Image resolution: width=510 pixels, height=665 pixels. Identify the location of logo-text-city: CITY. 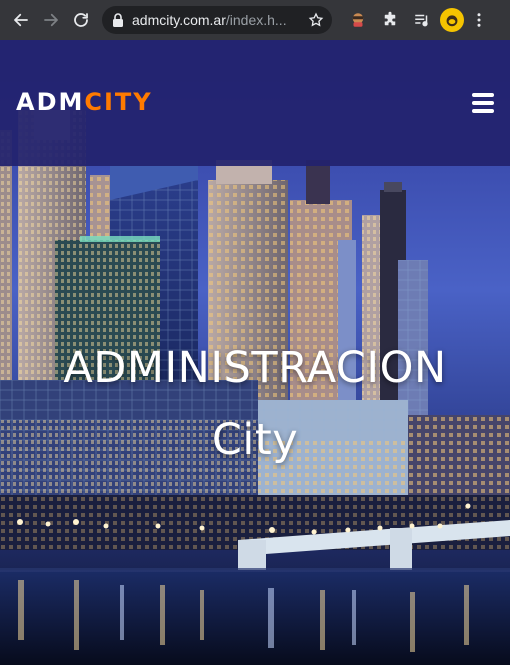
(118, 102).